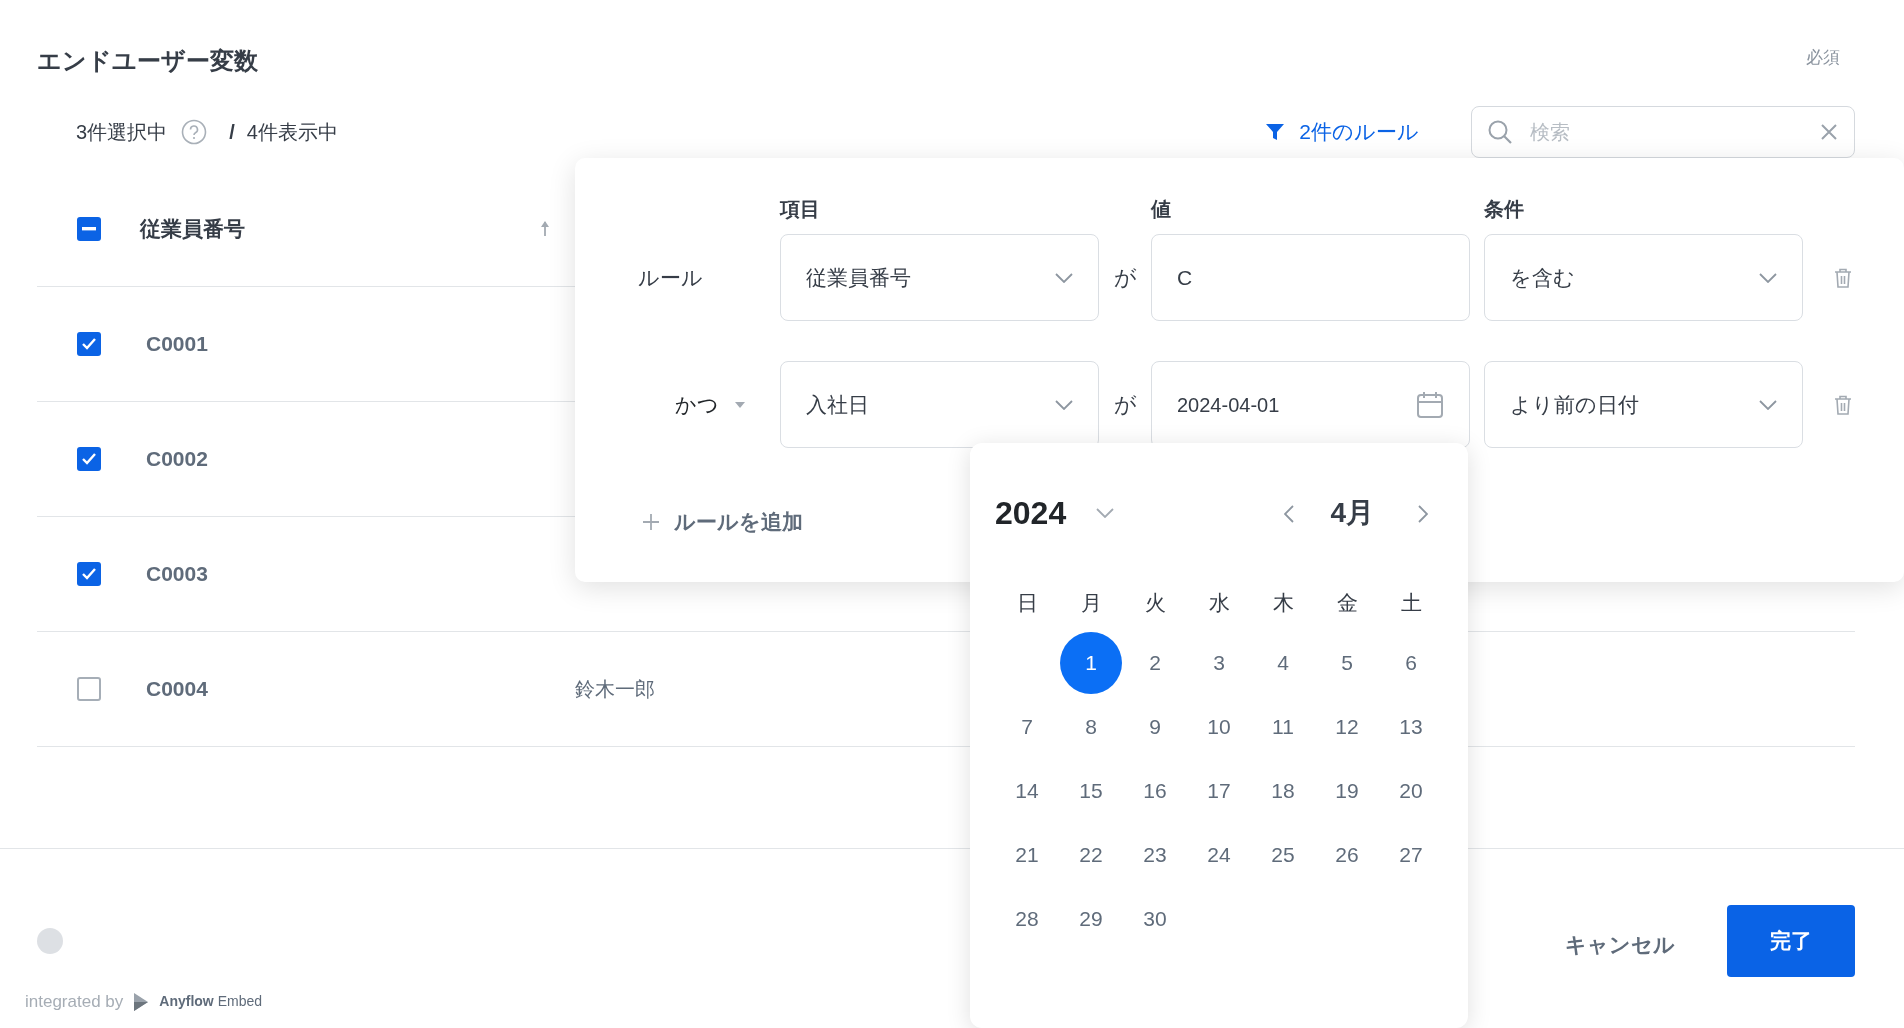 This screenshot has height=1028, width=1904. I want to click on weekday-label: 水, so click(1219, 603).